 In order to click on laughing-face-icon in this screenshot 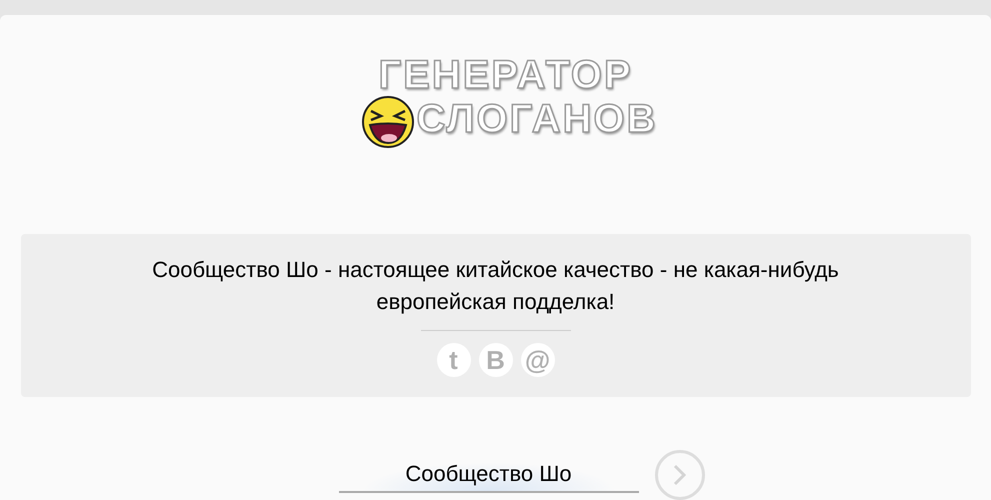, I will do `click(387, 122)`.